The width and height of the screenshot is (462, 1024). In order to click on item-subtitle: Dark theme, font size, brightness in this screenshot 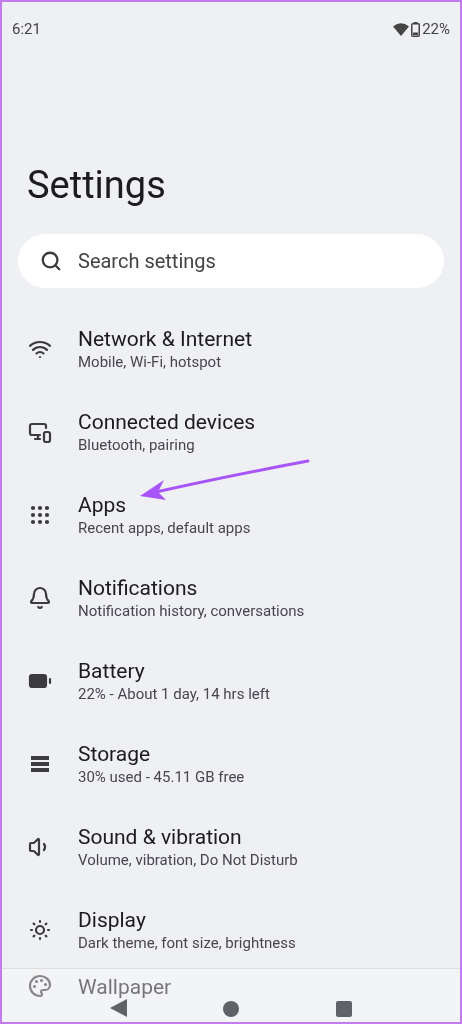, I will do `click(187, 942)`.